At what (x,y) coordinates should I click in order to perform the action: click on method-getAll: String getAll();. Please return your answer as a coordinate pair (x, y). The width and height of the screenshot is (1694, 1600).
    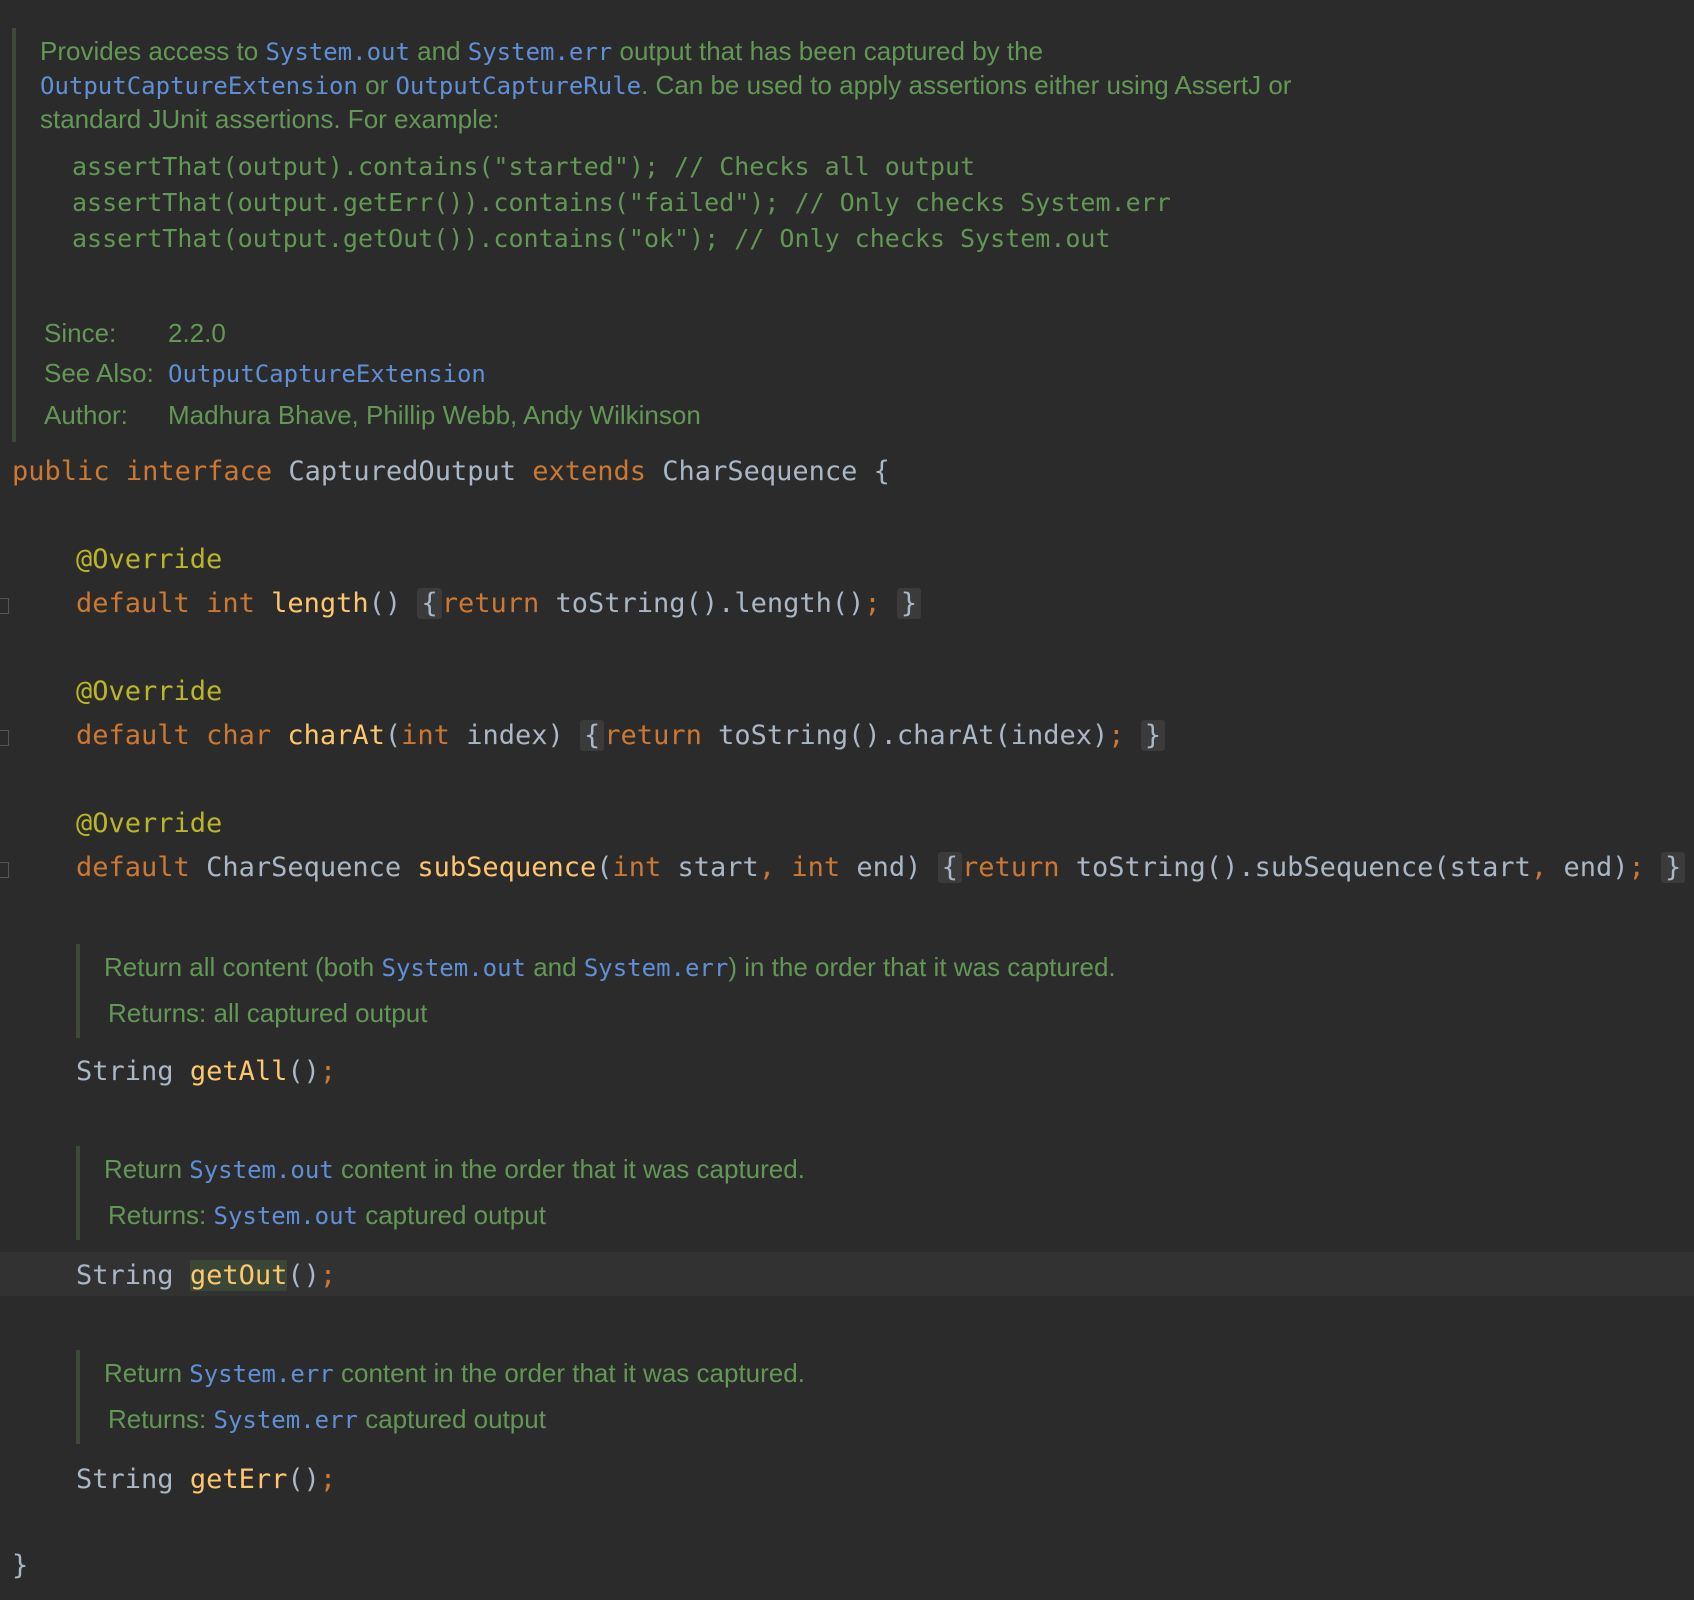
    Looking at the image, I should click on (206, 1071).